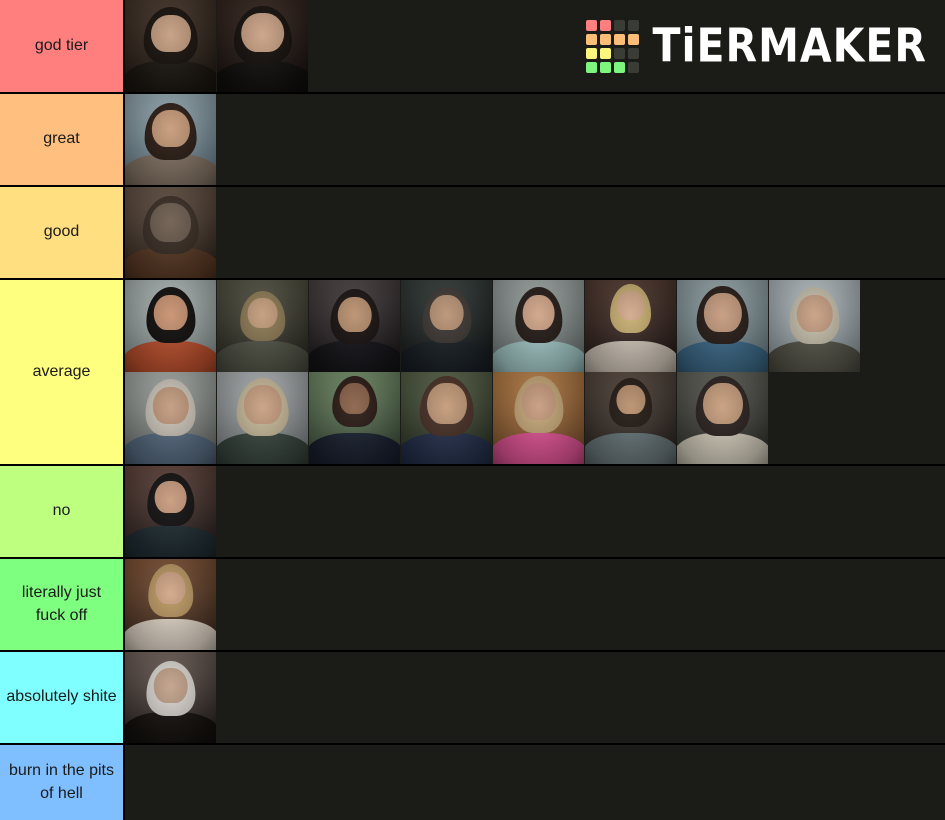 The image size is (945, 820). I want to click on tier-row: absolutely shite, so click(472, 698).